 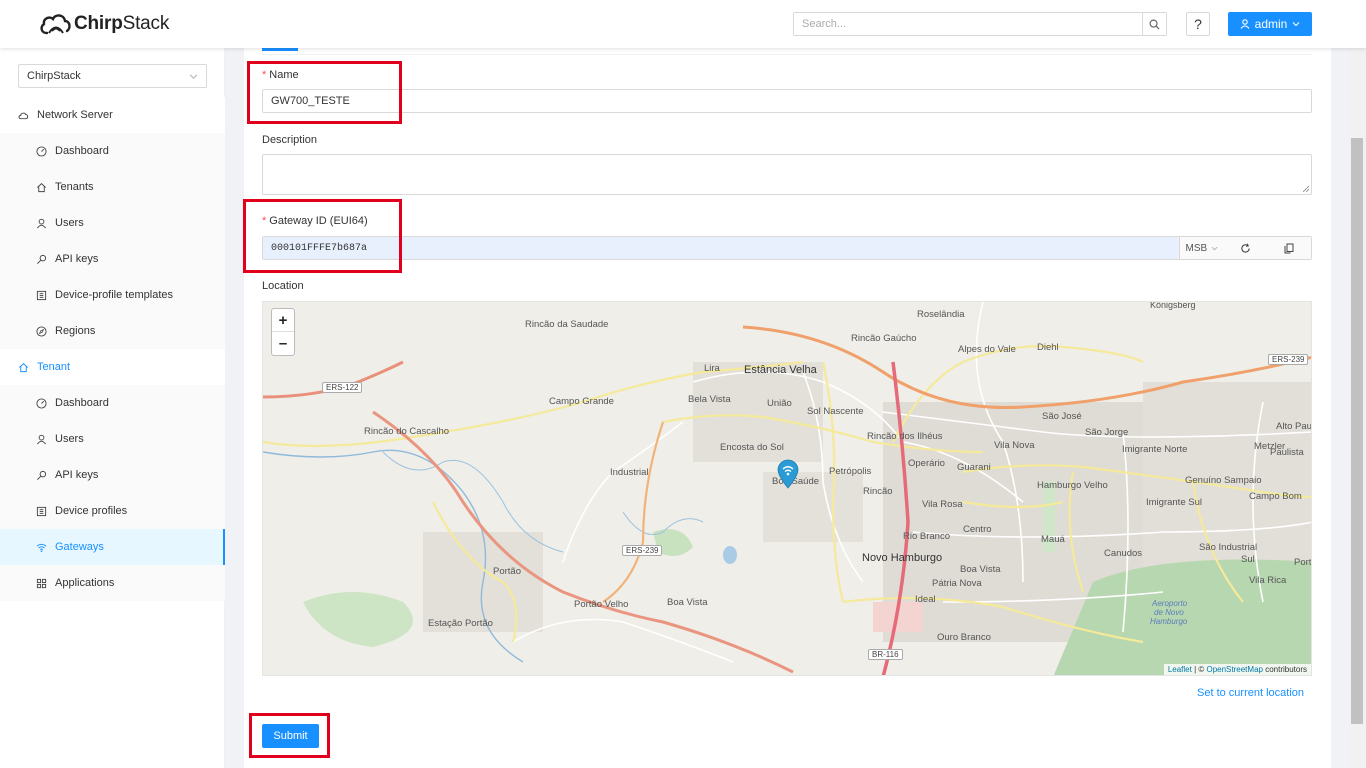 I want to click on refresh-icon, so click(x=1245, y=248).